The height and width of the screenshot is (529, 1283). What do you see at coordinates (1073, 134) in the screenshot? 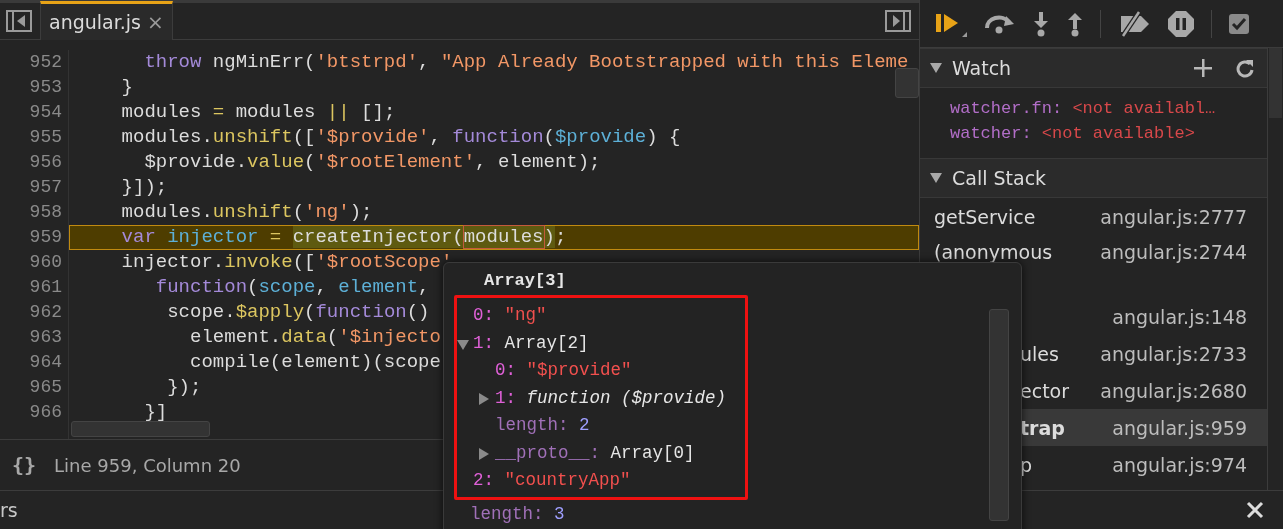
I see `watch-expression: watcher: <not available>` at bounding box center [1073, 134].